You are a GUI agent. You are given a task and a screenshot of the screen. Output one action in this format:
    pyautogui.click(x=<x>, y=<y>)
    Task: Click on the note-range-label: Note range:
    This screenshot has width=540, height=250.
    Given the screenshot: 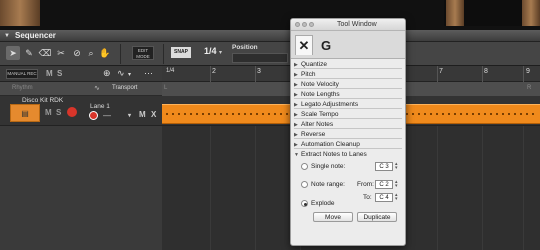 What is the action you would take?
    pyautogui.click(x=328, y=184)
    